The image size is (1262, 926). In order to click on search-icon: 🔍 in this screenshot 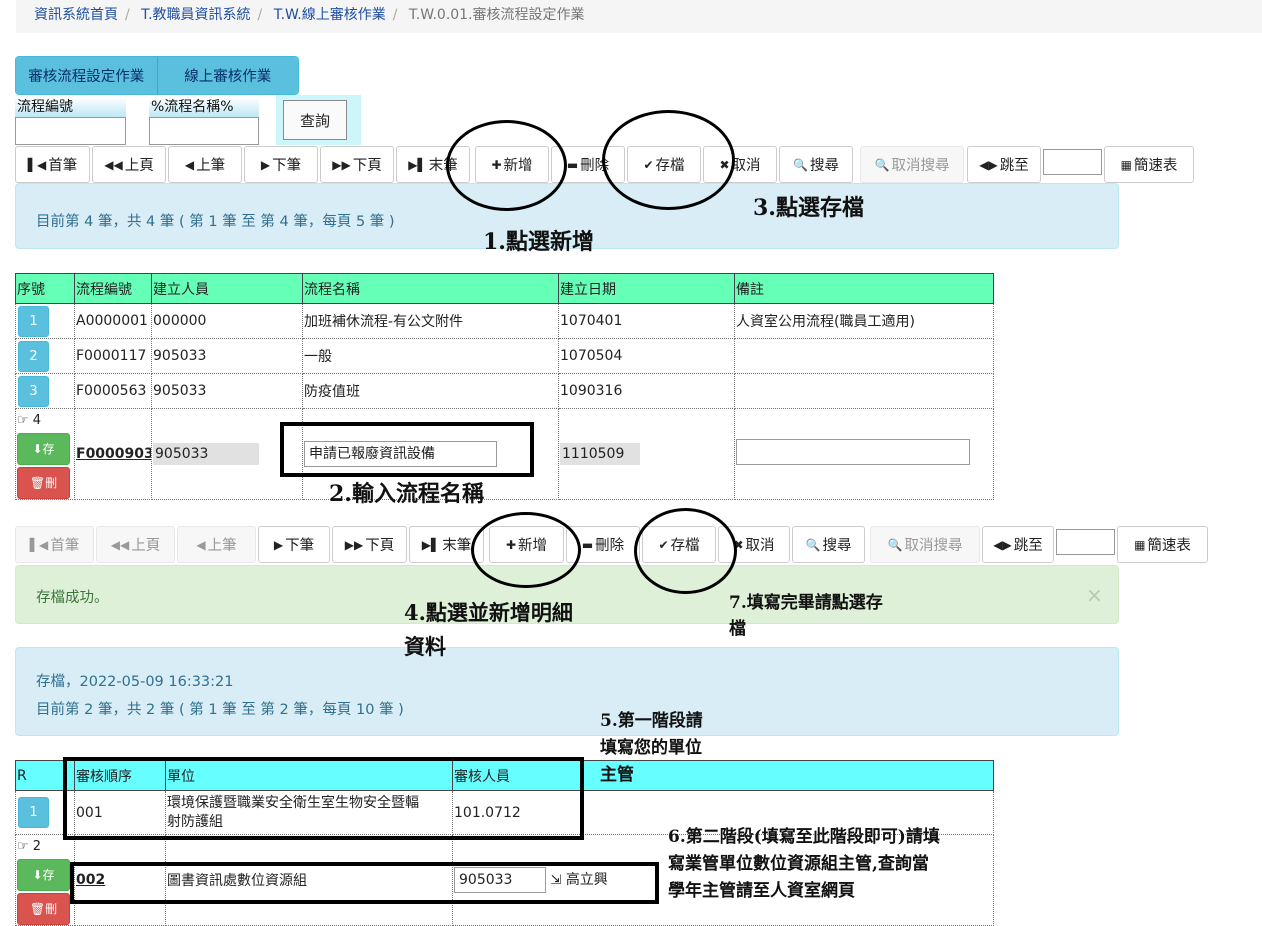, I will do `click(800, 164)`.